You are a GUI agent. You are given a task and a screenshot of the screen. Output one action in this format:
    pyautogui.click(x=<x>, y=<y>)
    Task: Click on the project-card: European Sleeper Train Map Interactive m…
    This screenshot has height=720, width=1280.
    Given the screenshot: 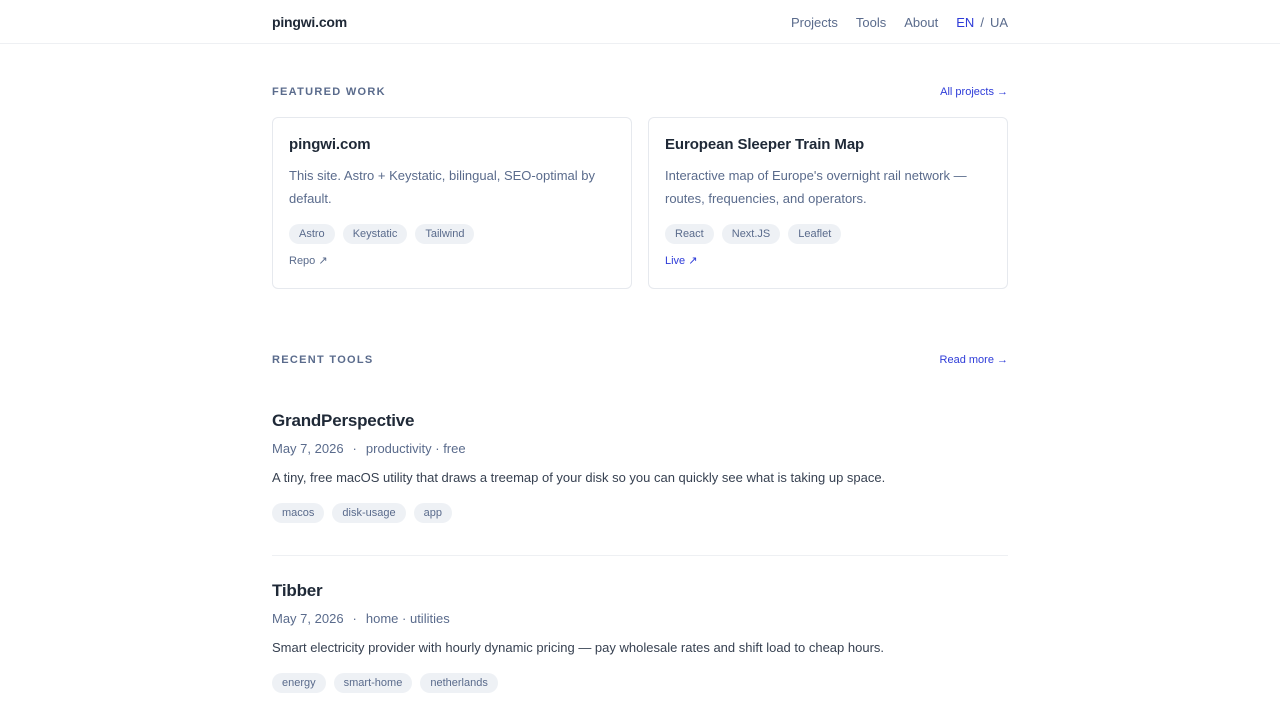 What is the action you would take?
    pyautogui.click(x=828, y=203)
    